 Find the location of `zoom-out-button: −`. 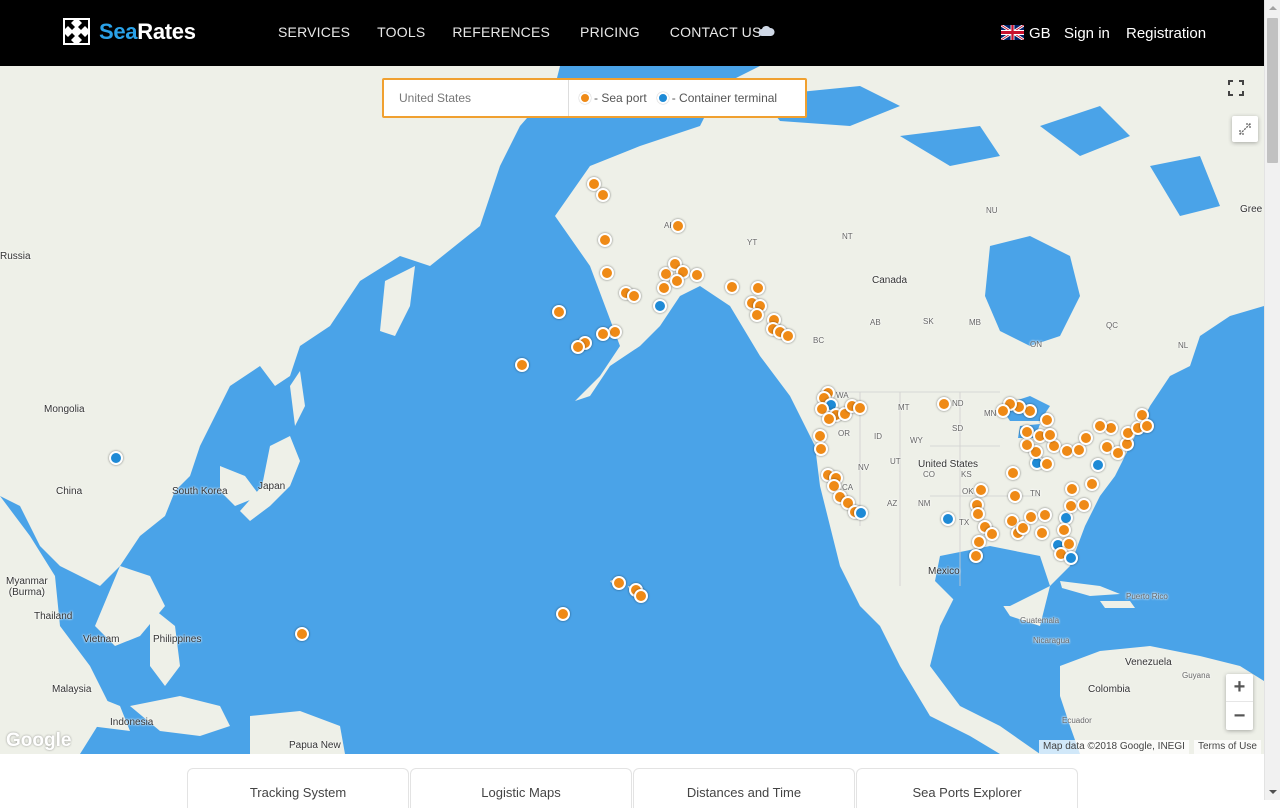

zoom-out-button: − is located at coordinates (1239, 716).